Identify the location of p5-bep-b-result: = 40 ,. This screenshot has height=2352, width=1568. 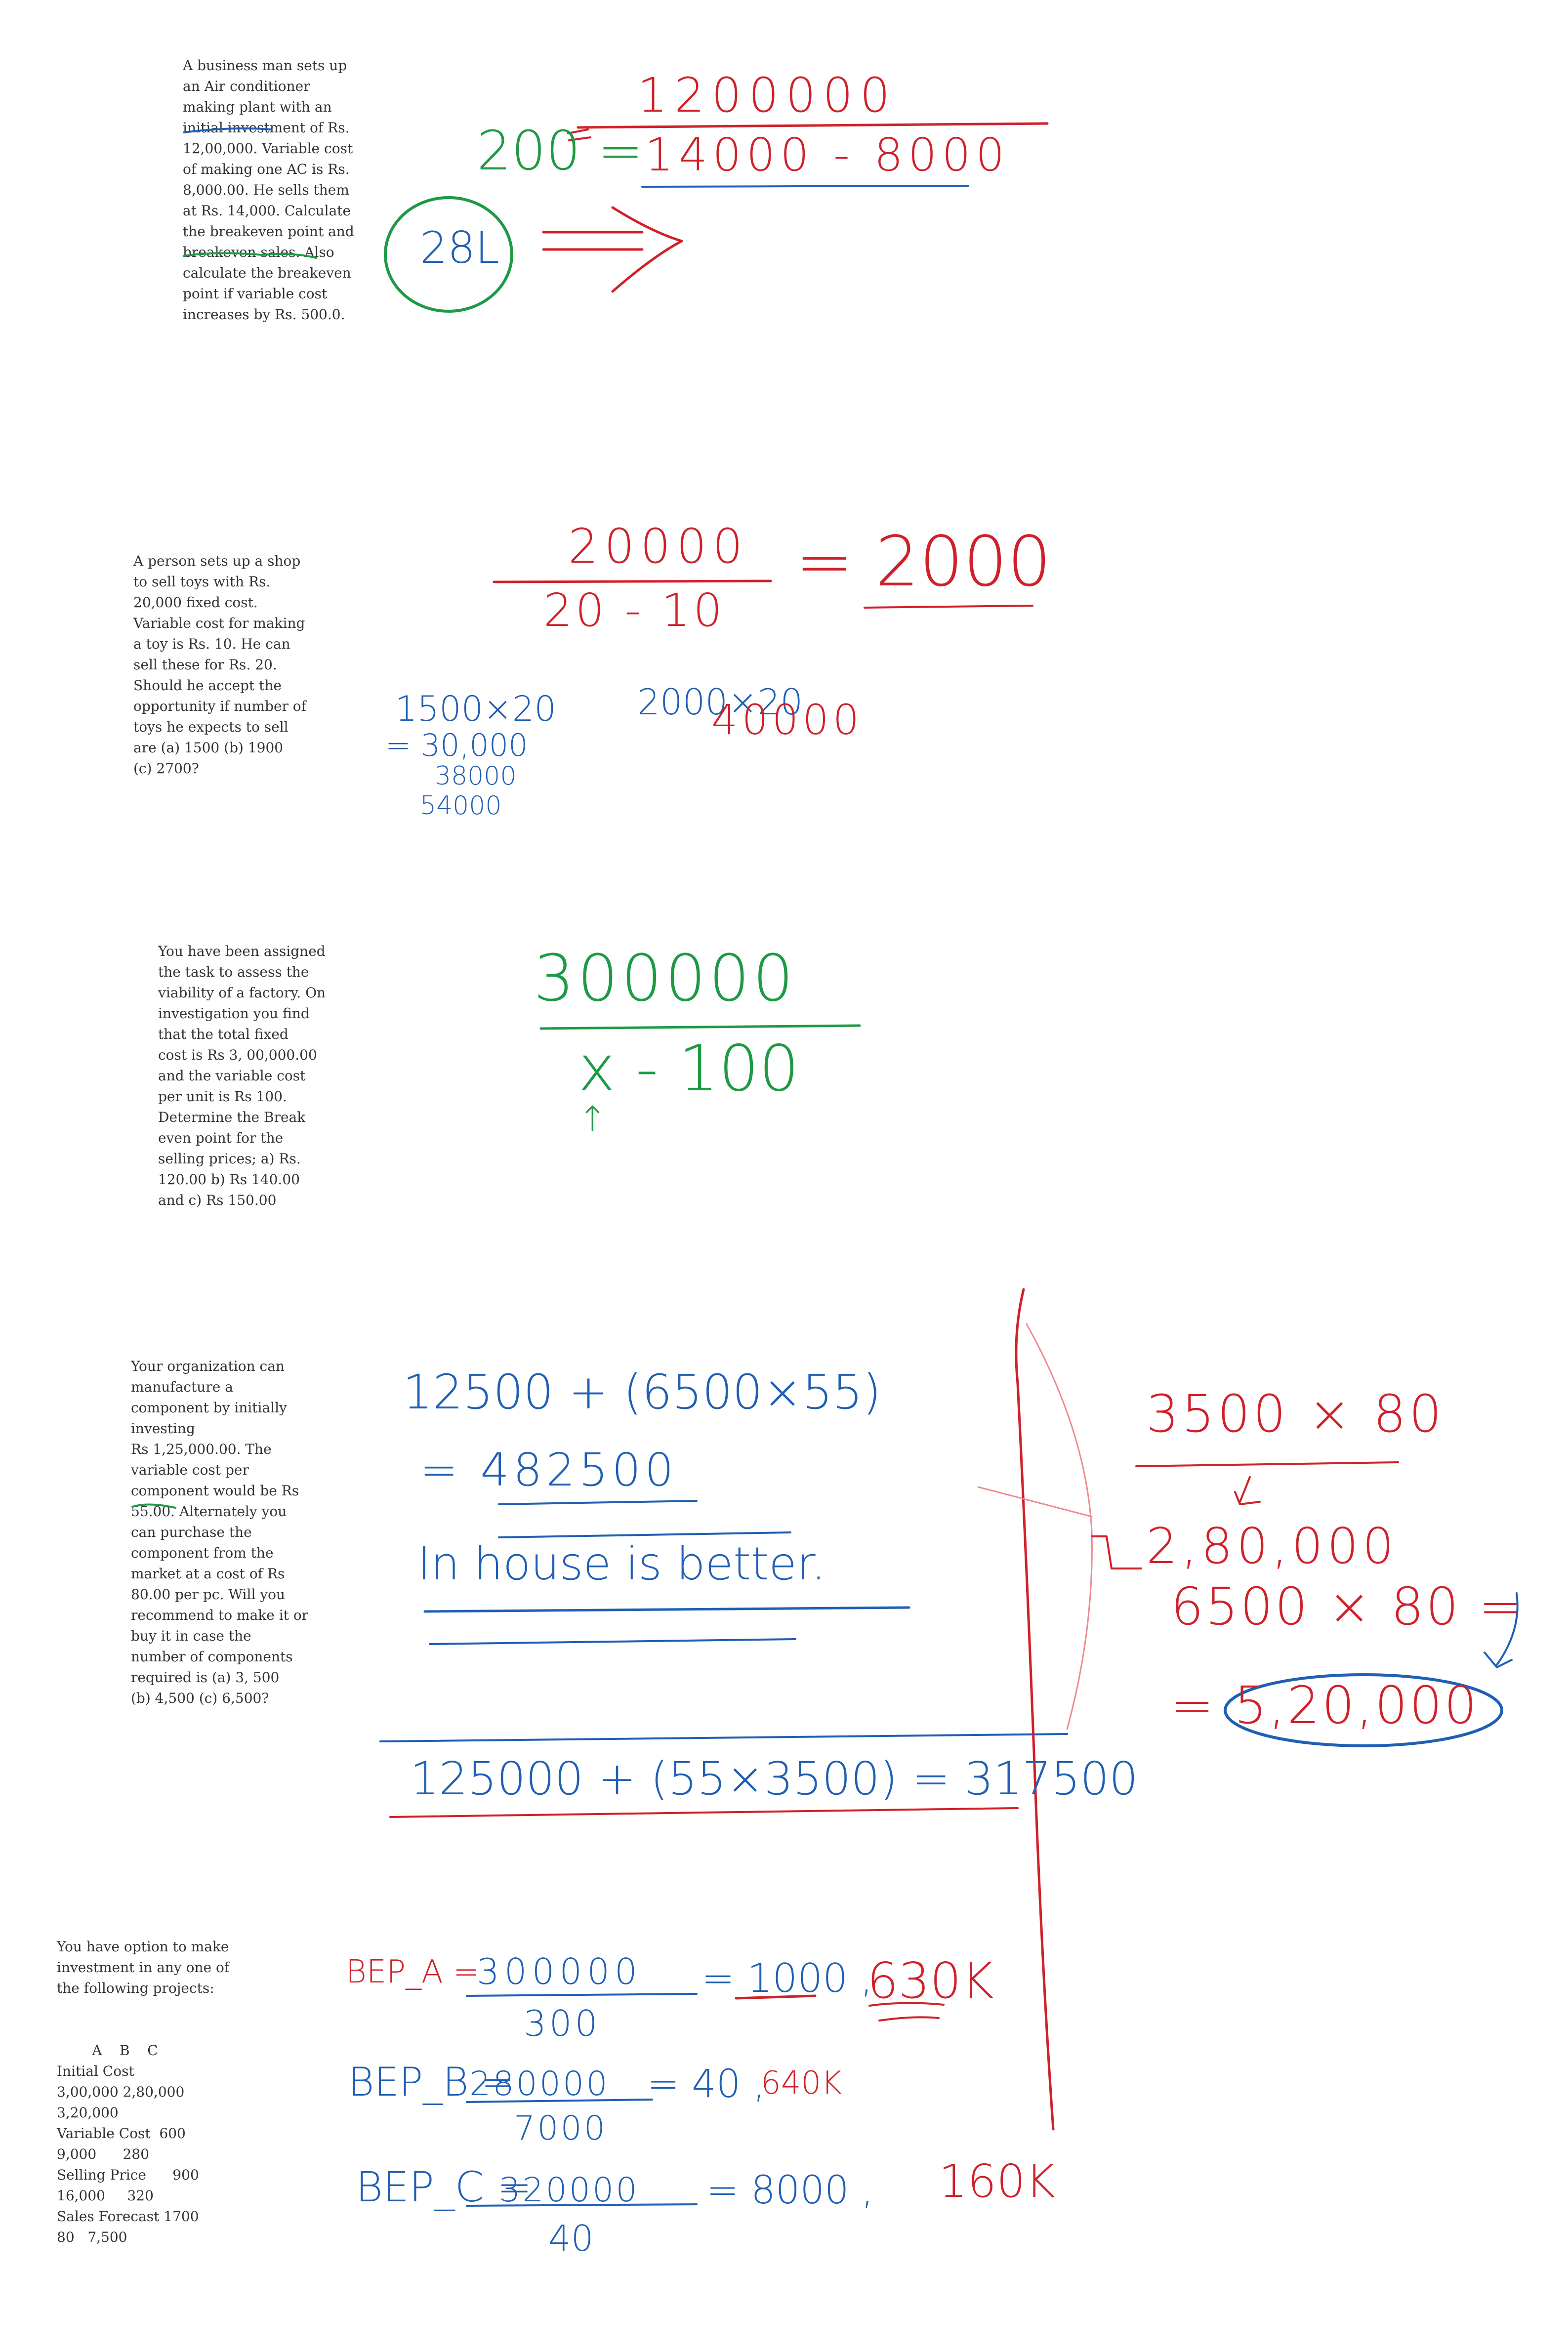
(706, 2084).